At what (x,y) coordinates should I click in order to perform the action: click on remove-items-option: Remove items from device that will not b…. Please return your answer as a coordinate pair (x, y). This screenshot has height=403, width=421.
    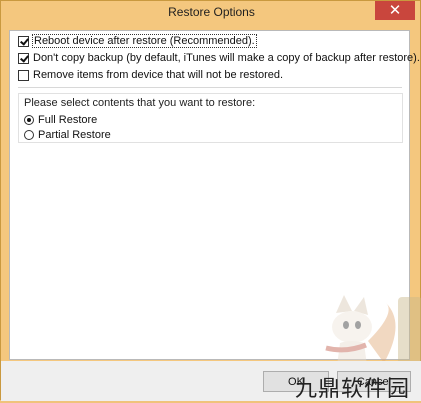
    Looking at the image, I should click on (150, 75).